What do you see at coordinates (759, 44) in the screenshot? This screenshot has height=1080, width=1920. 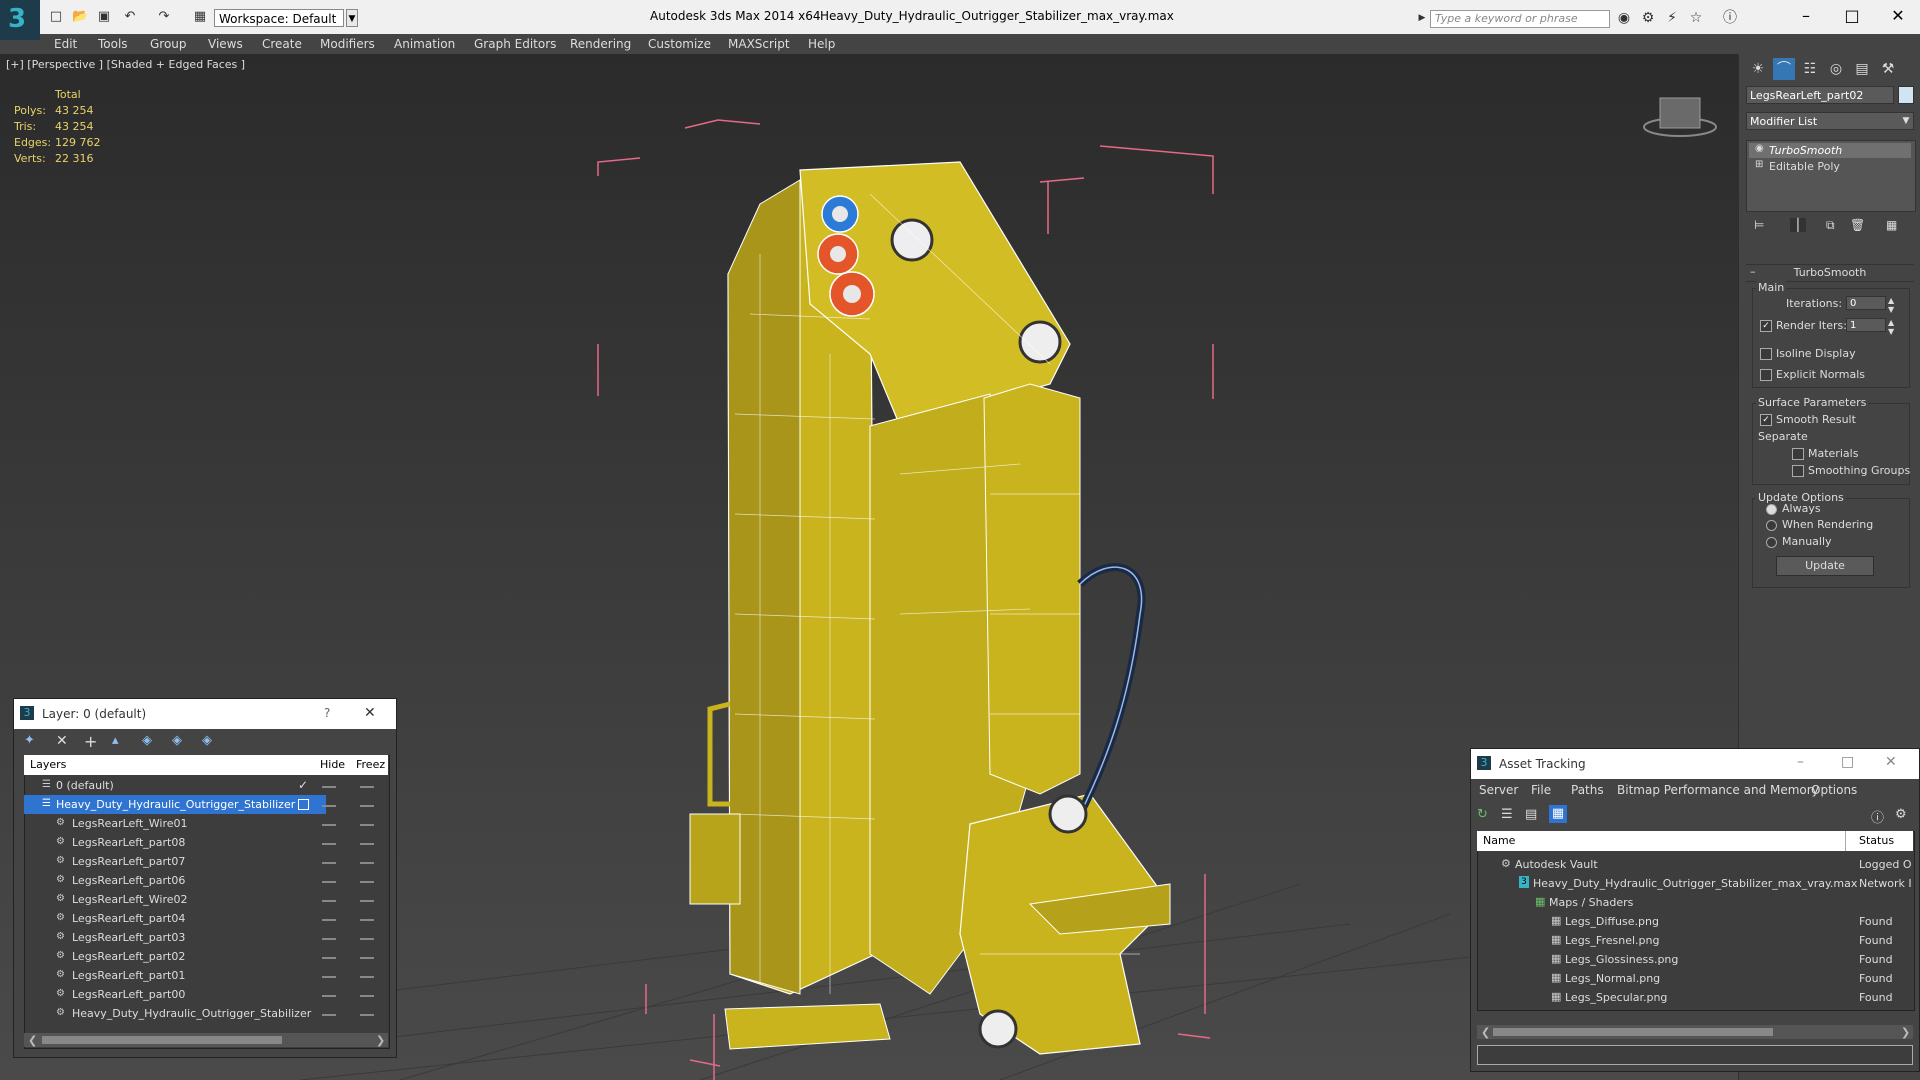 I see `menu-maxscript: MAXScript` at bounding box center [759, 44].